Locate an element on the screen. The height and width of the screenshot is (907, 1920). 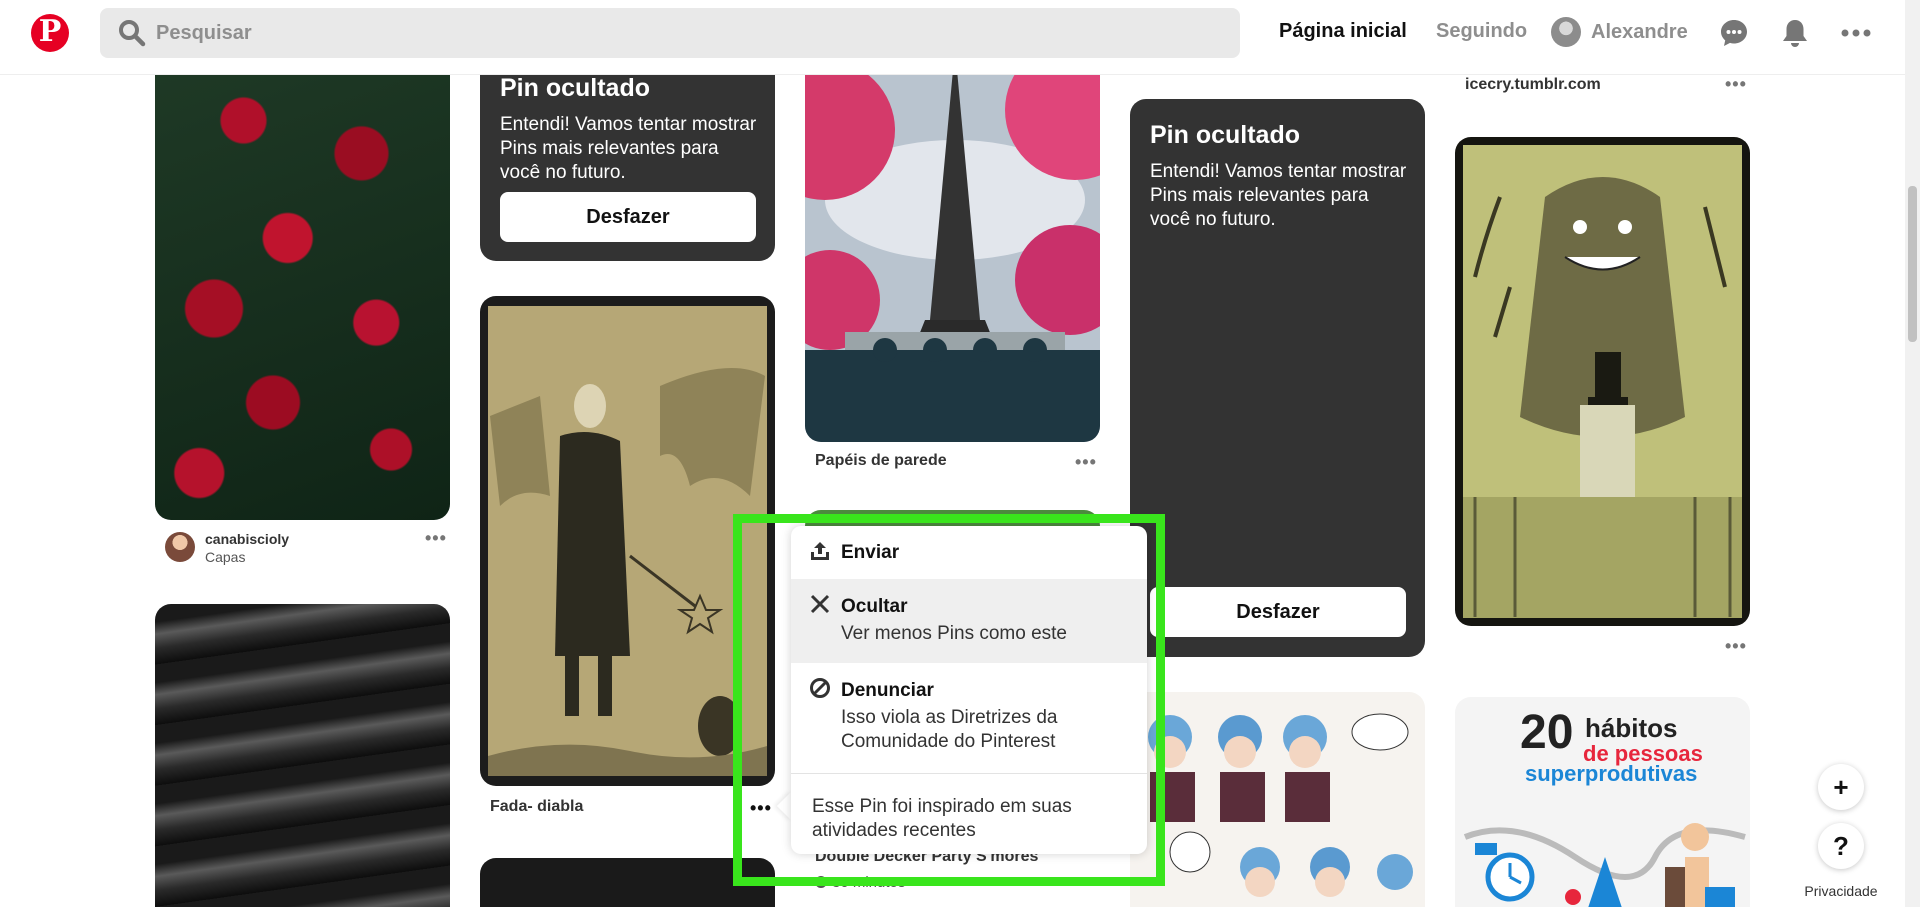
top-header: P Página inicial Seguindo Alexandre is located at coordinates (952, 37).